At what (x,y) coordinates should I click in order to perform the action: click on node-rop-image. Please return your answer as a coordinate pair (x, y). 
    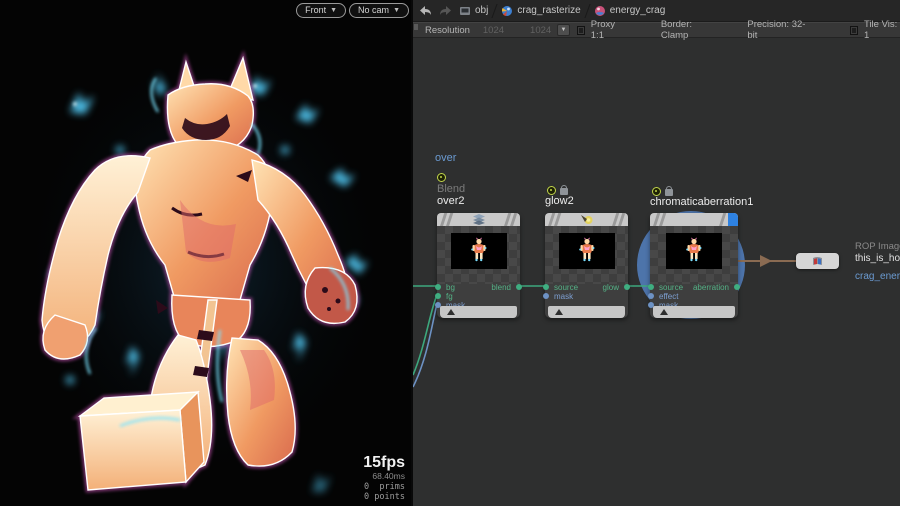
    Looking at the image, I should click on (817, 261).